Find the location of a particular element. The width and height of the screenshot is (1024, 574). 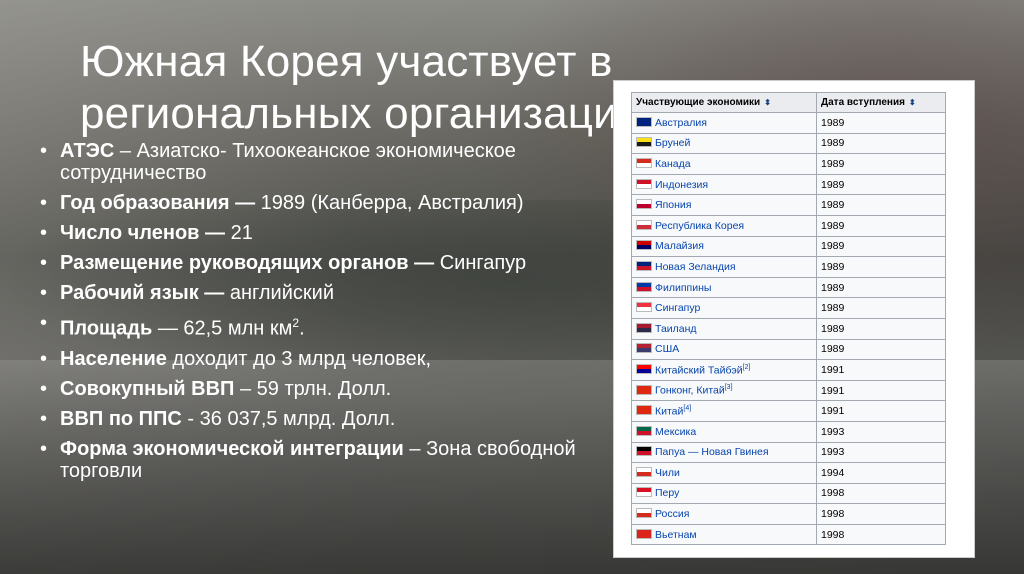

economy-cell: Канада is located at coordinates (724, 164).